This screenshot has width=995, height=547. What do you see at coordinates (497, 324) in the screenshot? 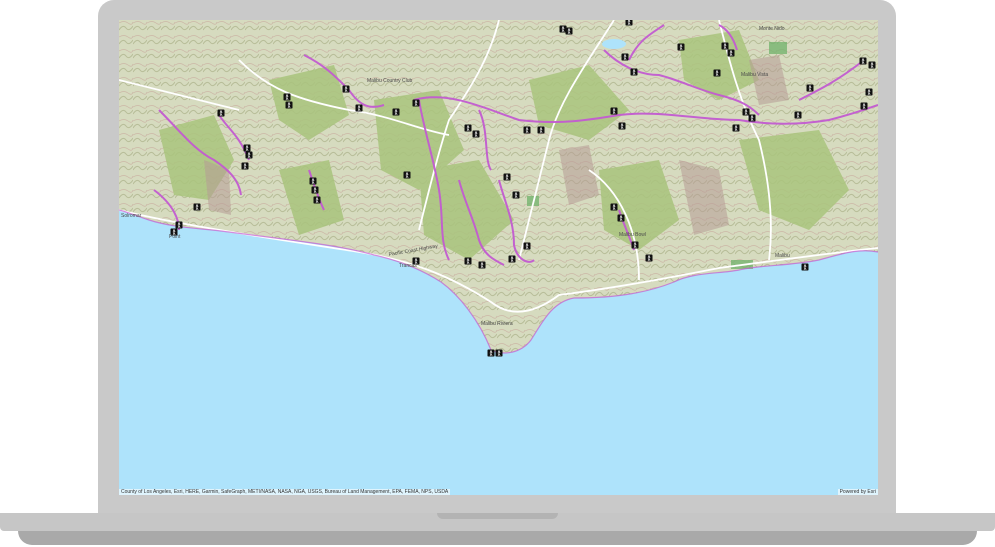
I see `place-label-malibu-riviera: Malibu Riviera` at bounding box center [497, 324].